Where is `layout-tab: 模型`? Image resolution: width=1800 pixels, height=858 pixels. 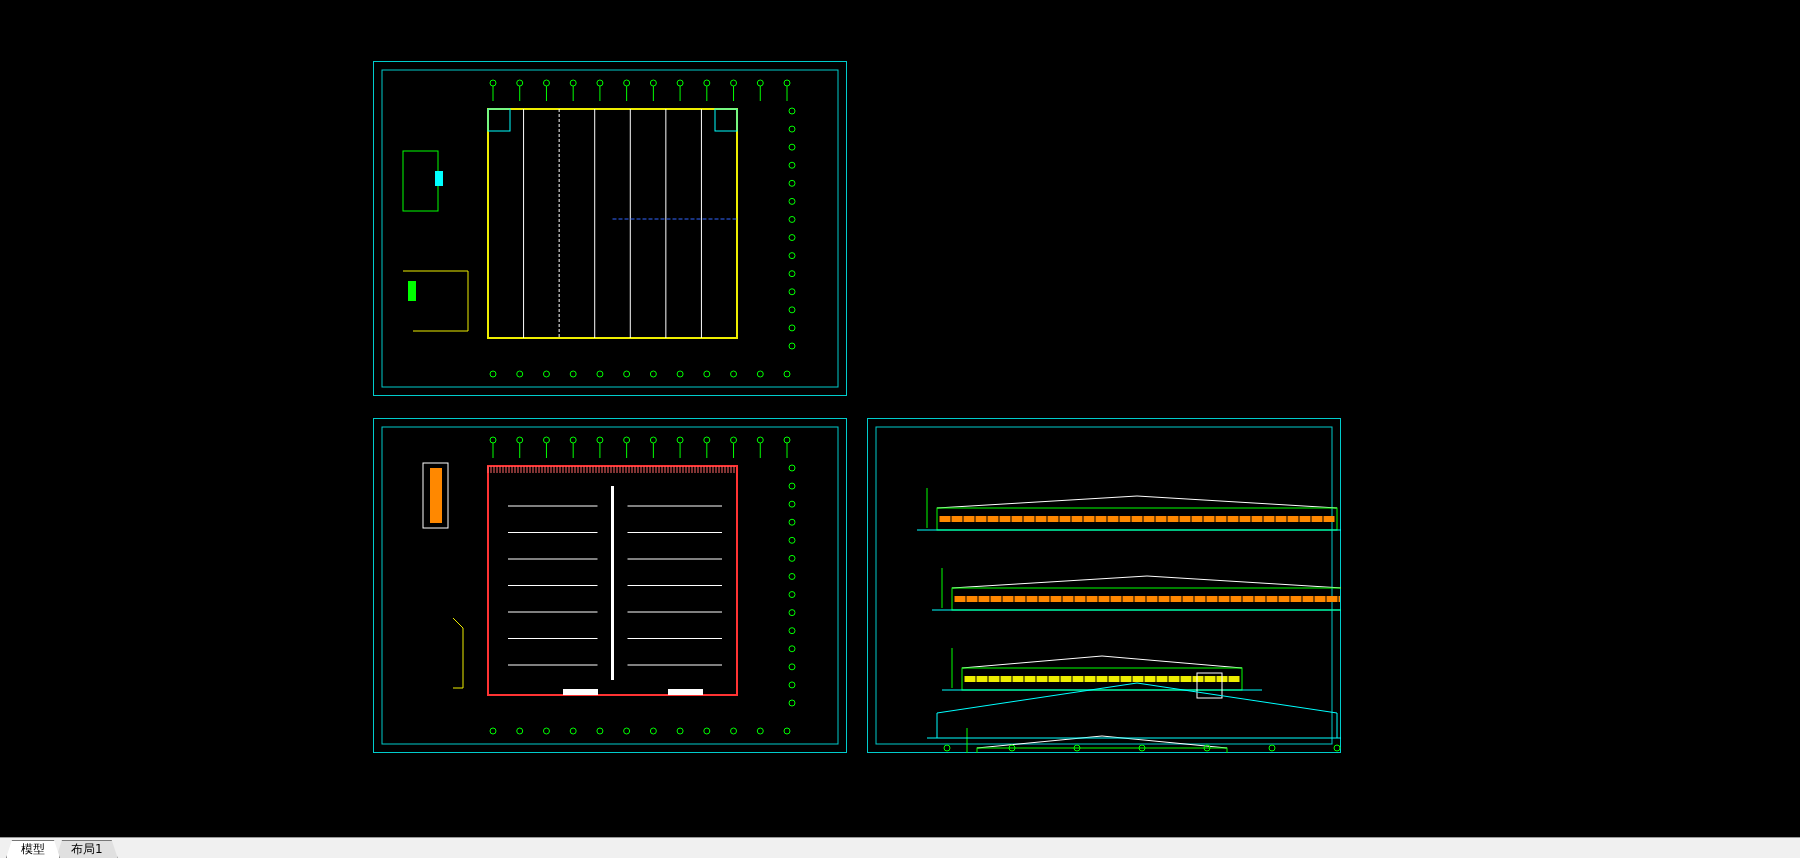
layout-tab: 模型 is located at coordinates (33, 849).